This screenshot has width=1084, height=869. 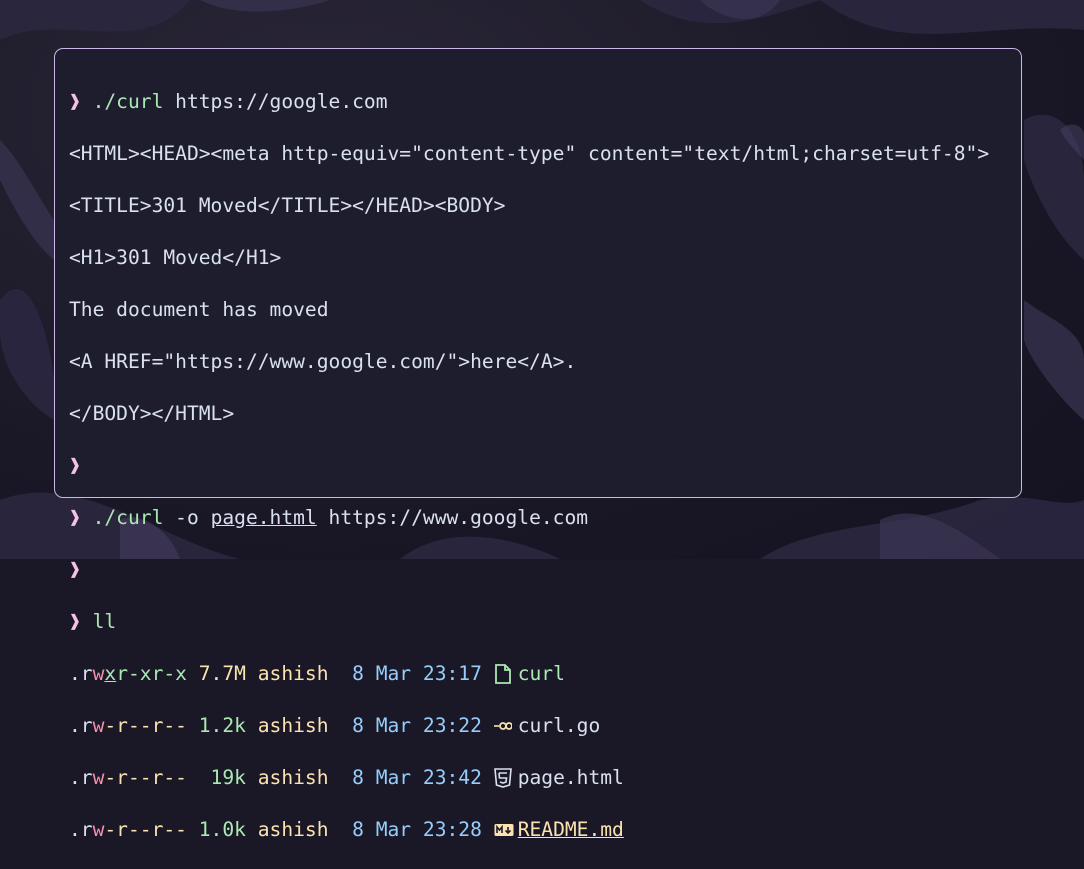 I want to click on command-argument: https://google.com, so click(x=281, y=101).